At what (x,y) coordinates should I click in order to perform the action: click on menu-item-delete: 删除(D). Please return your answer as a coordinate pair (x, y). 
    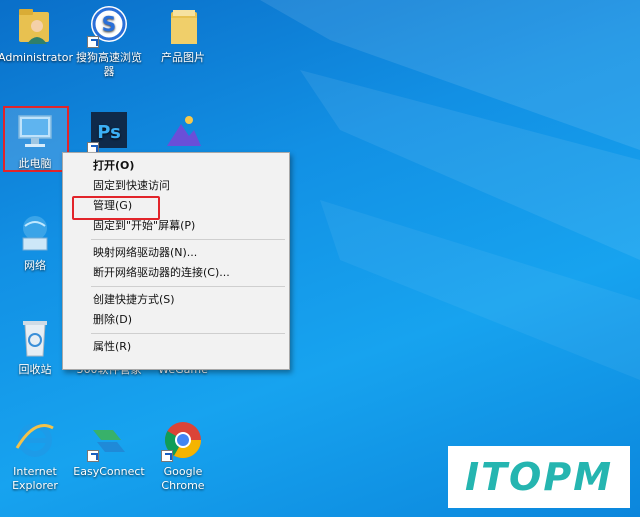
    Looking at the image, I should click on (176, 320).